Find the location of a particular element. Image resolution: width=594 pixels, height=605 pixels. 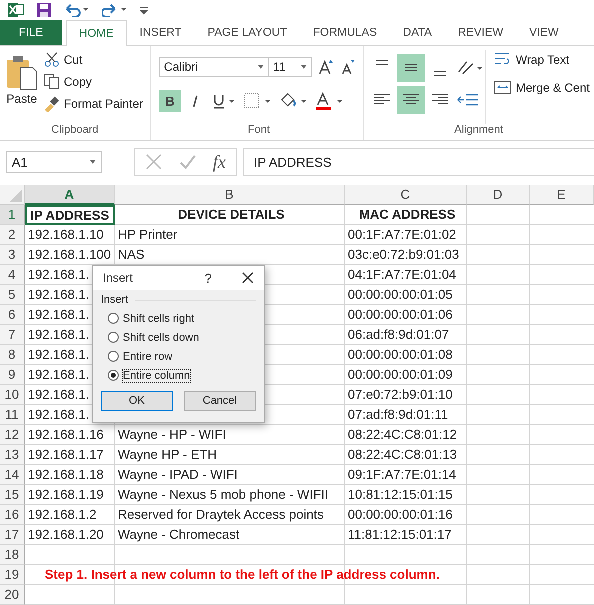

row-header: 11 is located at coordinates (12, 415).